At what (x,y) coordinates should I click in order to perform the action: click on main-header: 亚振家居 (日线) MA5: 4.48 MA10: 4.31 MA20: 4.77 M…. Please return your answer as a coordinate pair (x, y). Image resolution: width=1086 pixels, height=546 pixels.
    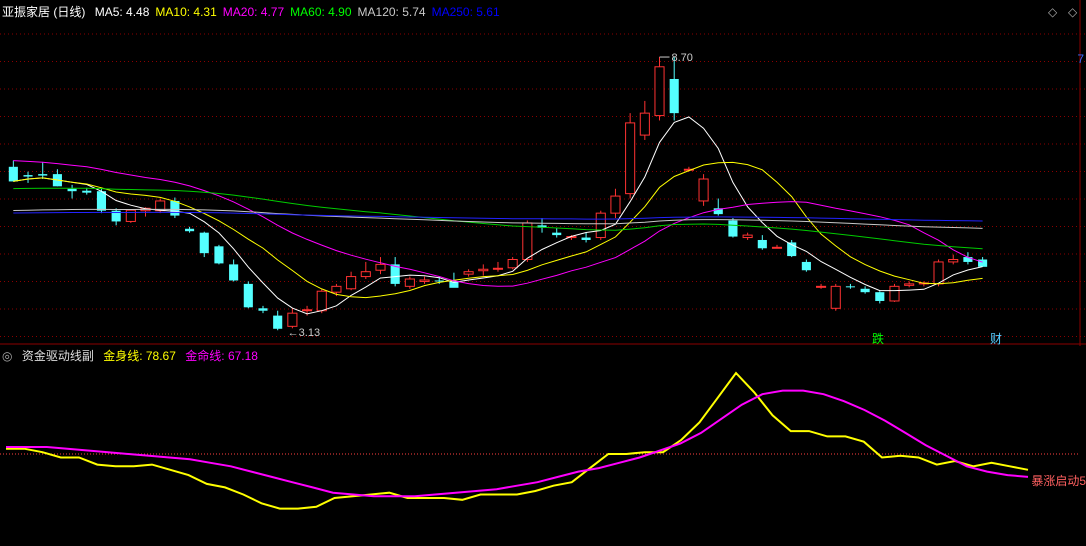
    Looking at the image, I should click on (257, 12).